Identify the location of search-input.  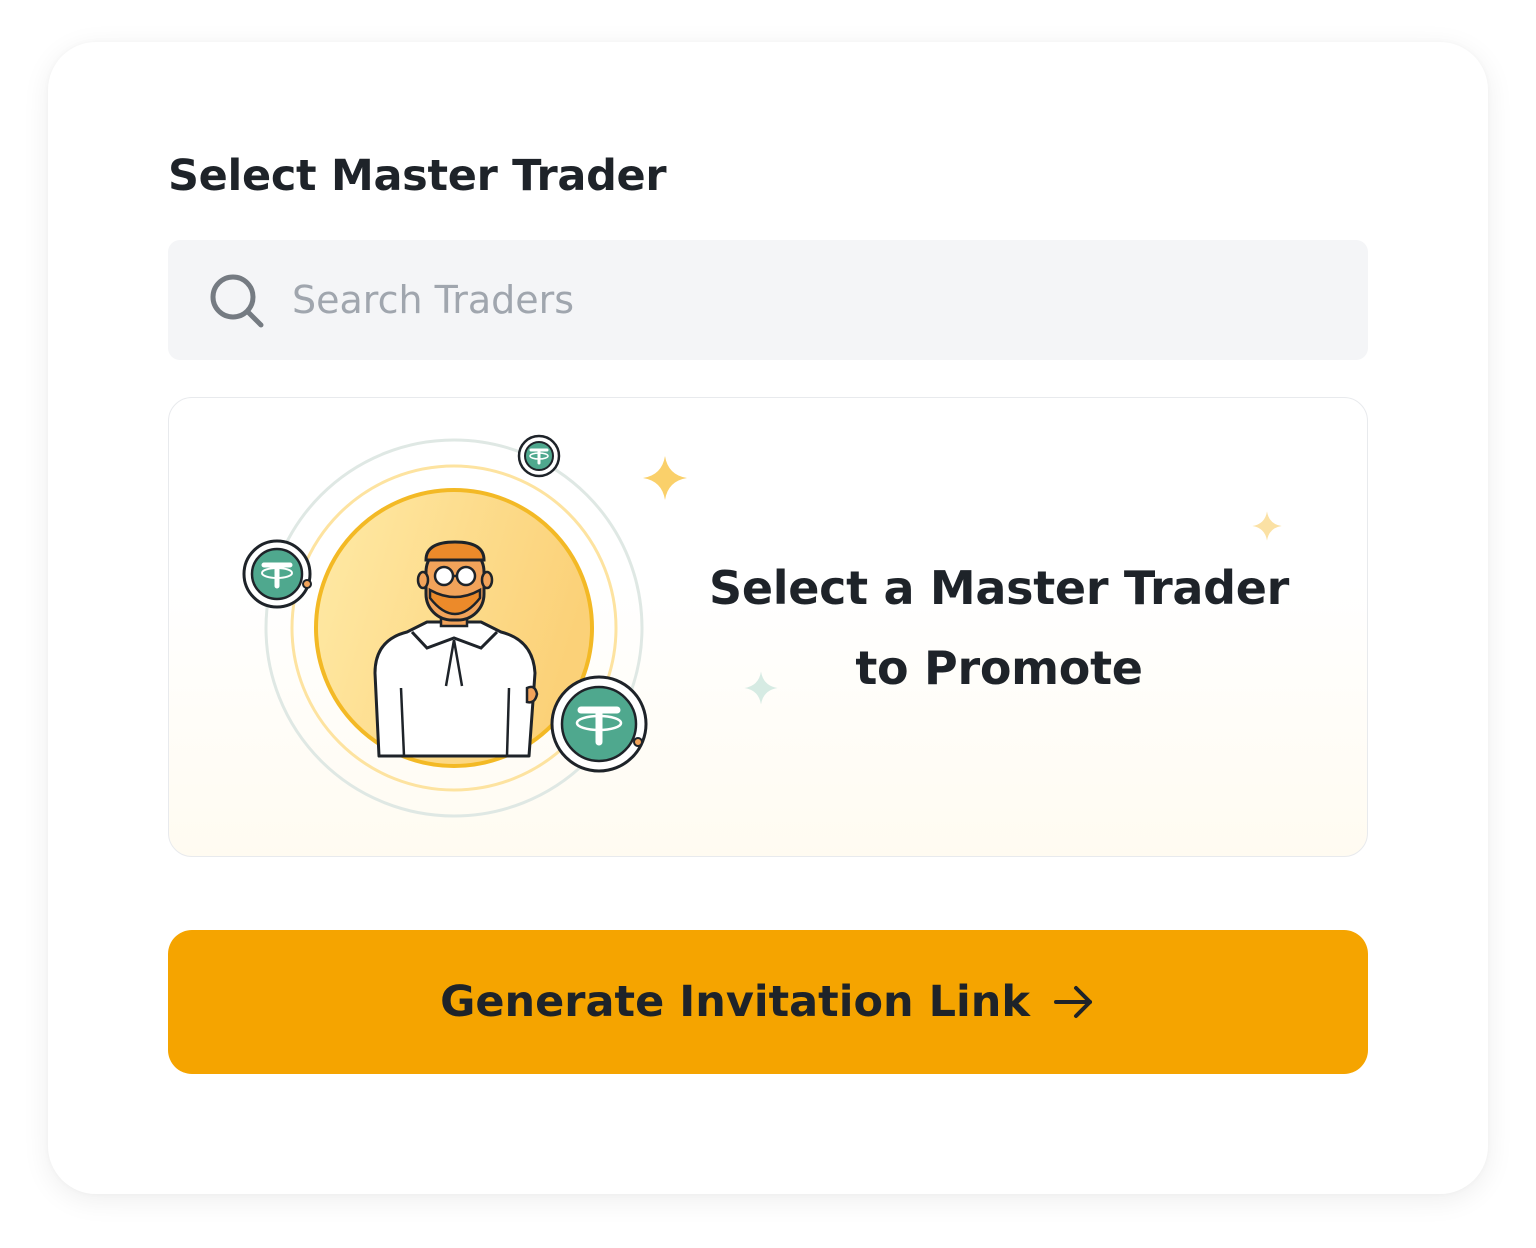
(812, 300).